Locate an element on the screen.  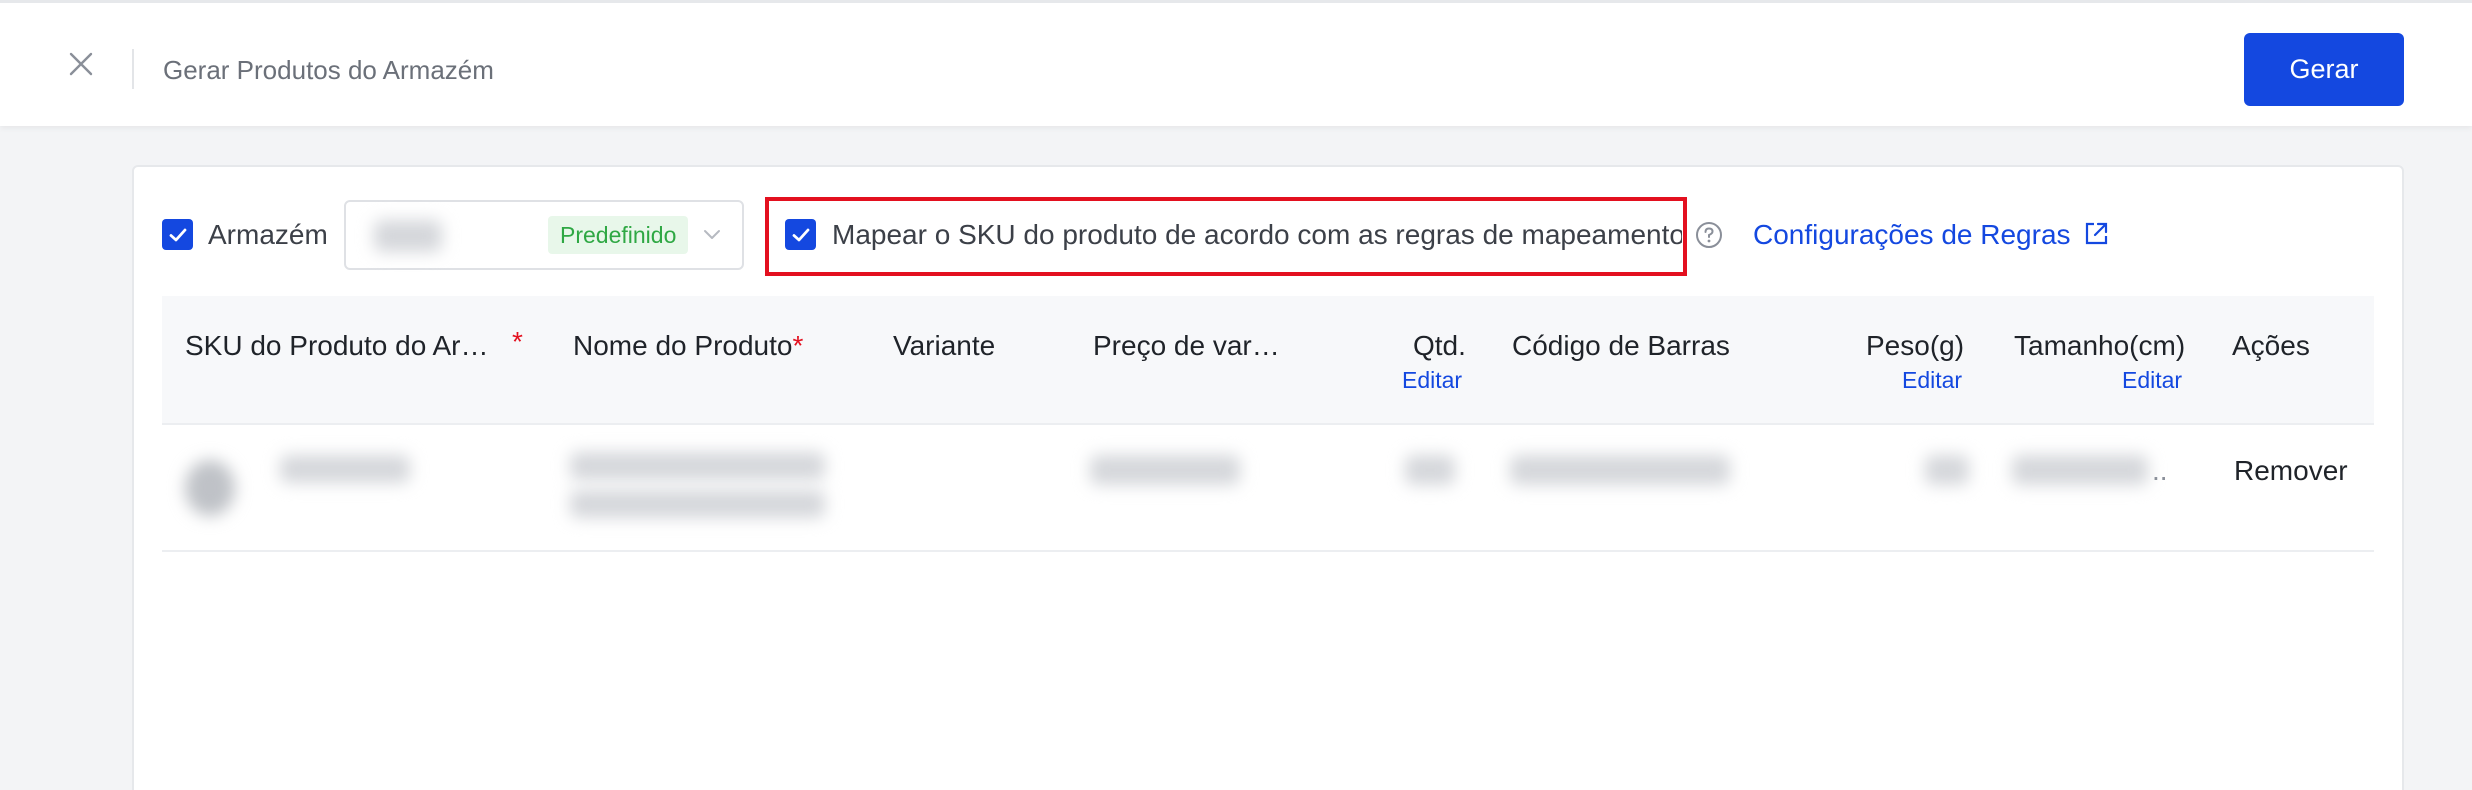
close-icon is located at coordinates (81, 64).